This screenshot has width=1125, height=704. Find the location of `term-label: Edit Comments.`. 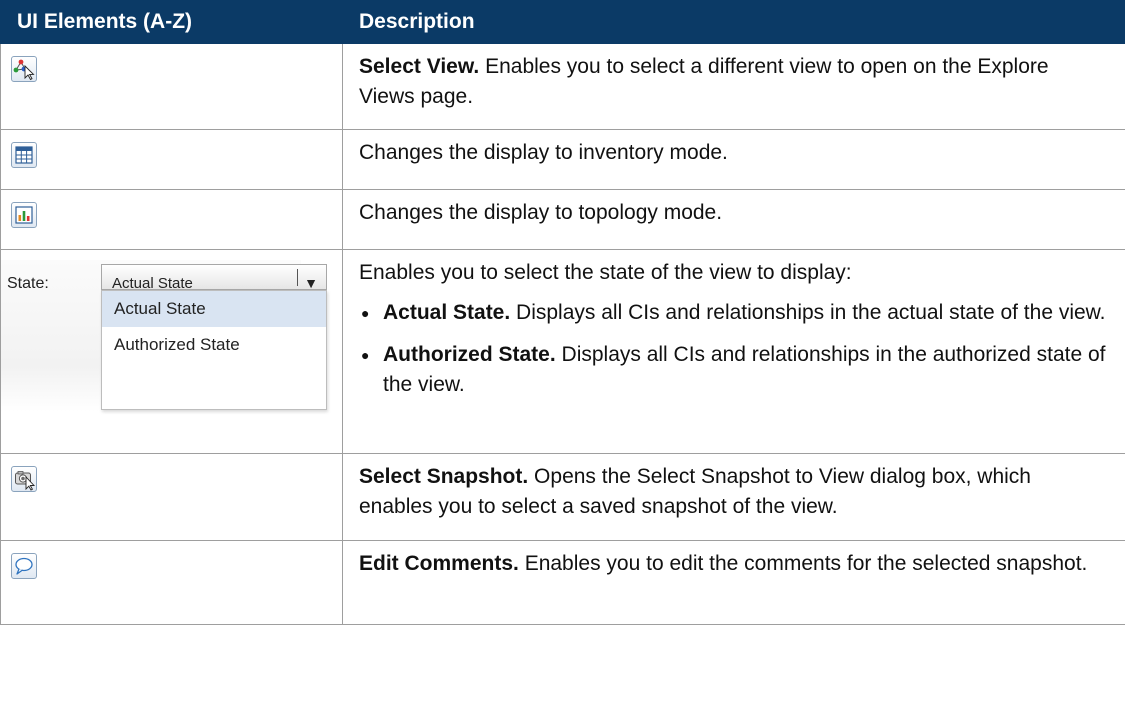

term-label: Edit Comments. is located at coordinates (439, 563).